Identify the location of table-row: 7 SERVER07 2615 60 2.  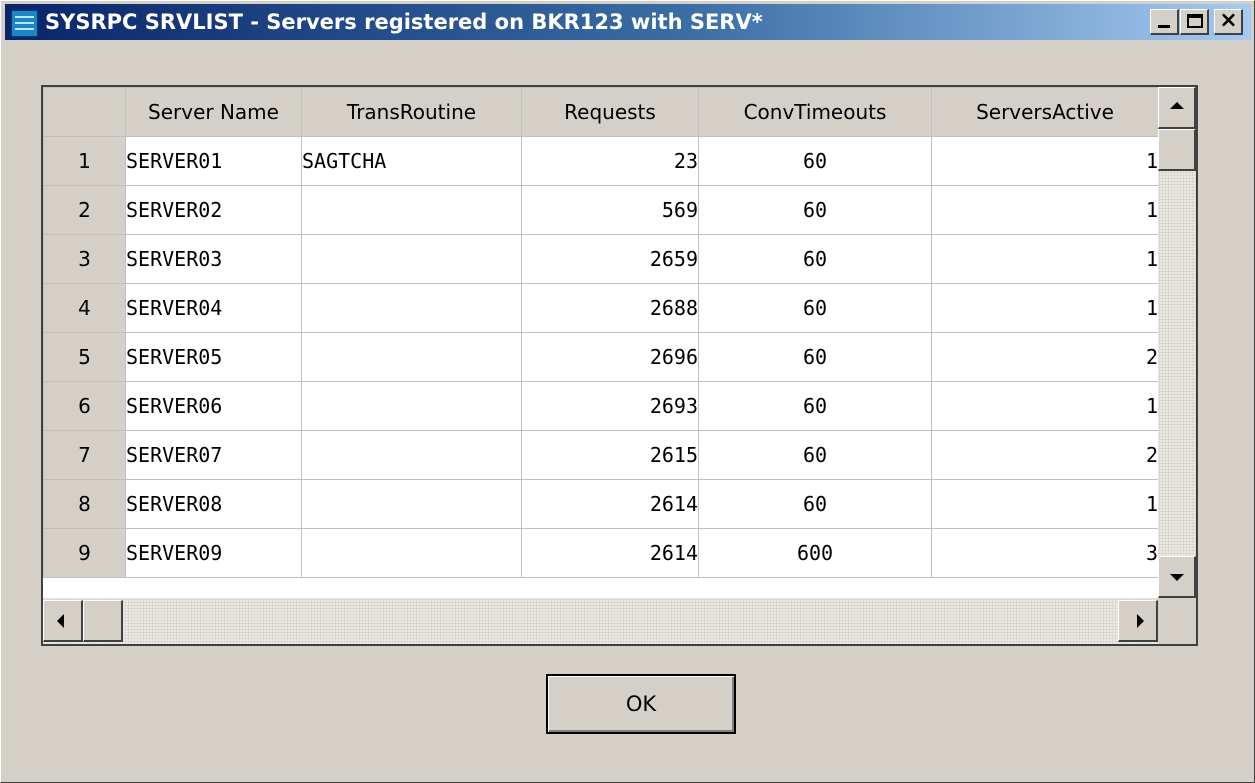
(601, 455).